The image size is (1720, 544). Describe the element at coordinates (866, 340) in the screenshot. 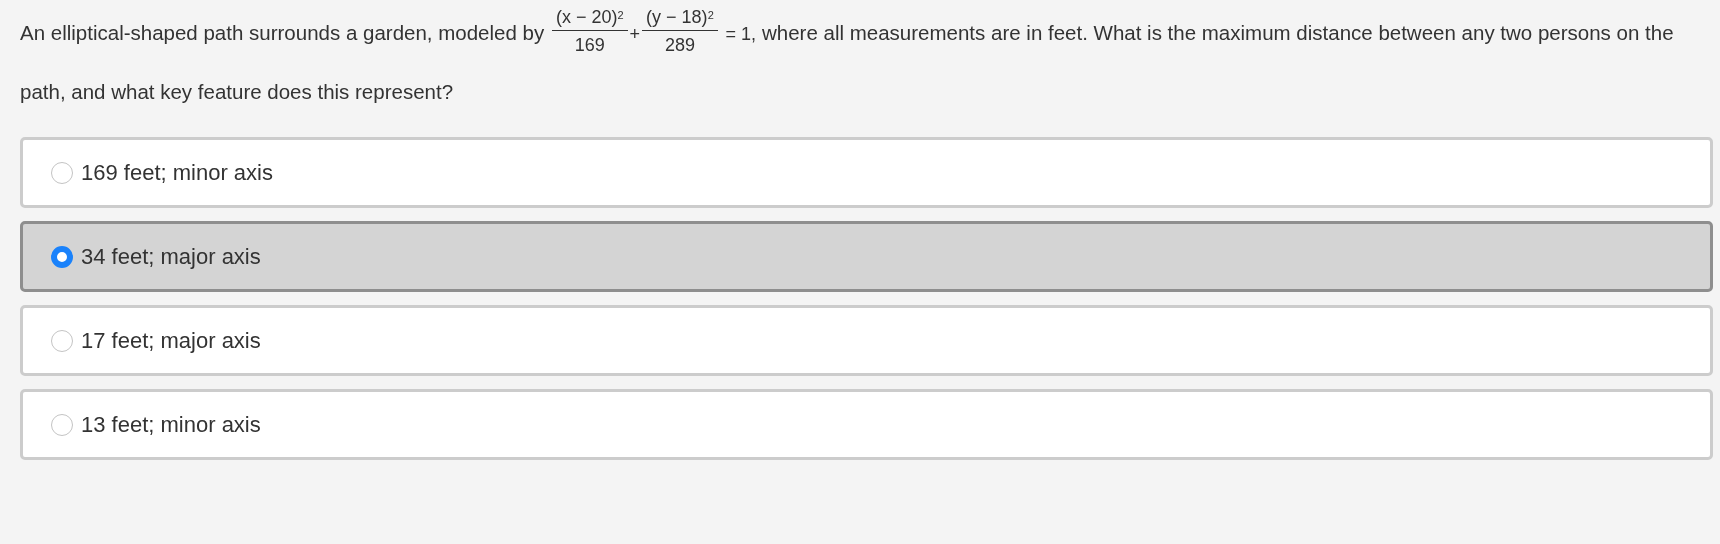

I see `answer-option: 17 feet; major axis` at that location.